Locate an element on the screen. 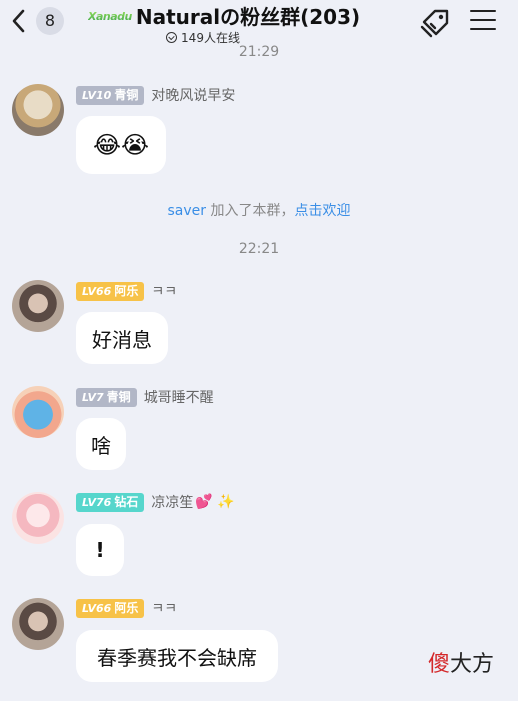 This screenshot has width=518, height=701. online-check-icon is located at coordinates (172, 37).